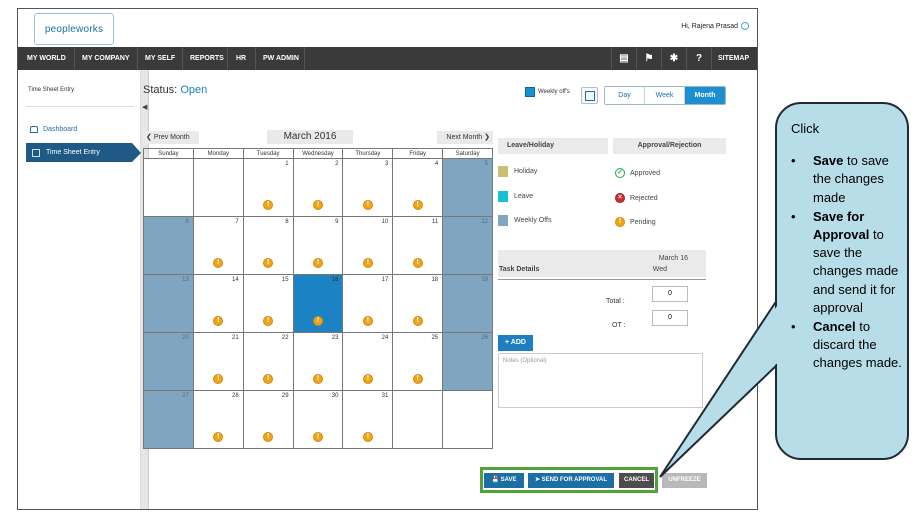 The width and height of the screenshot is (923, 518). Describe the element at coordinates (368, 188) in the screenshot. I see `calendar-day-cell: 3!` at that location.